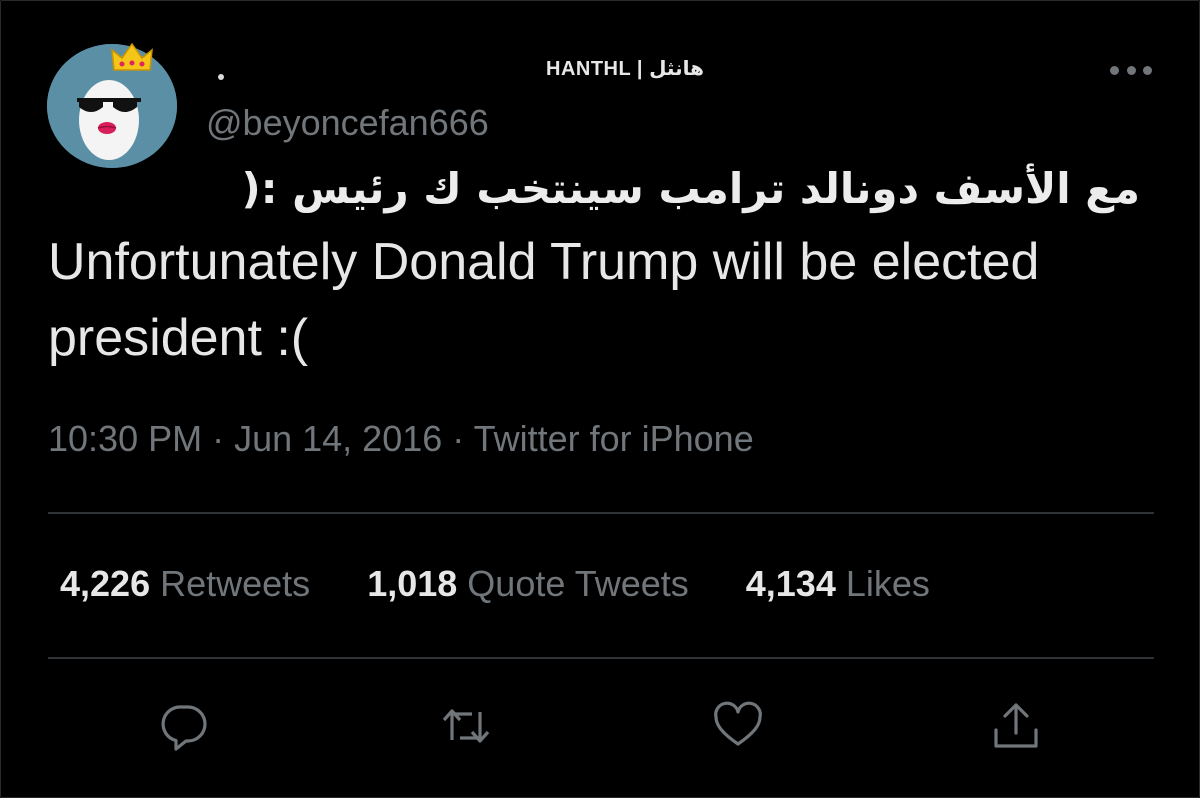 The image size is (1200, 798). What do you see at coordinates (601, 513) in the screenshot?
I see `divider-top` at bounding box center [601, 513].